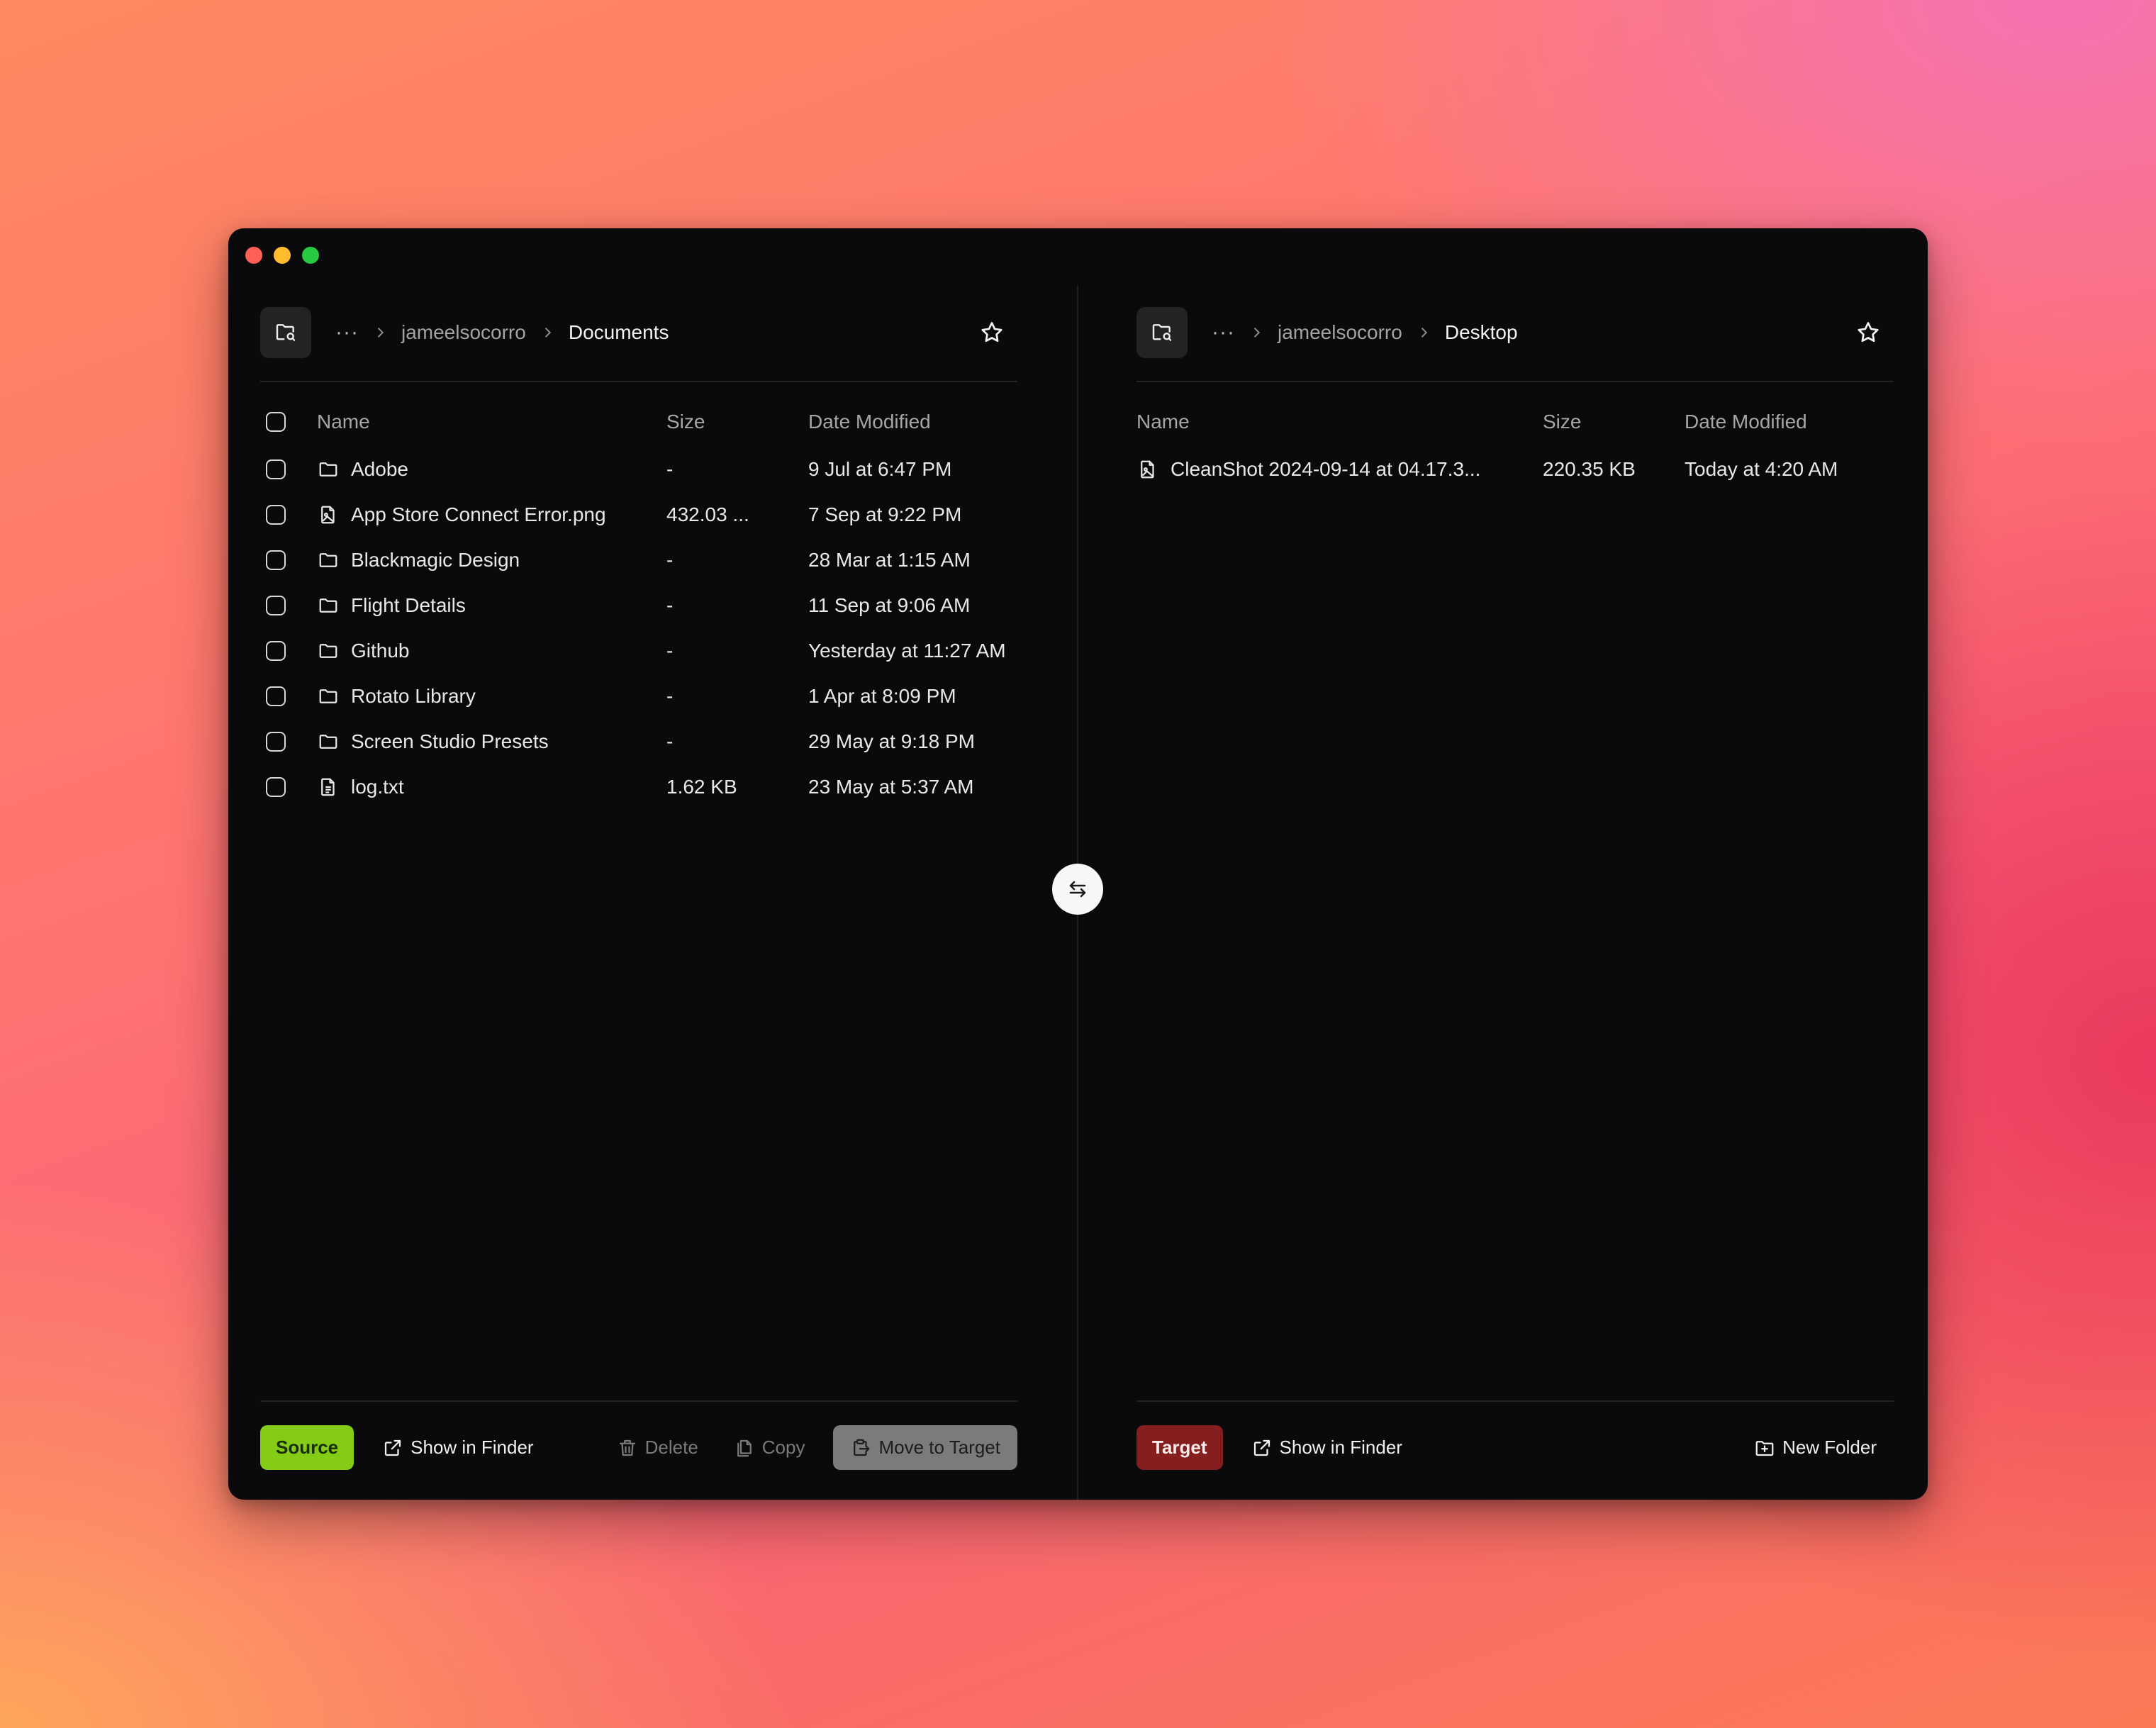 The image size is (2156, 1728). What do you see at coordinates (882, 696) in the screenshot?
I see `file-date: 1 Apr at 8:09 PM` at bounding box center [882, 696].